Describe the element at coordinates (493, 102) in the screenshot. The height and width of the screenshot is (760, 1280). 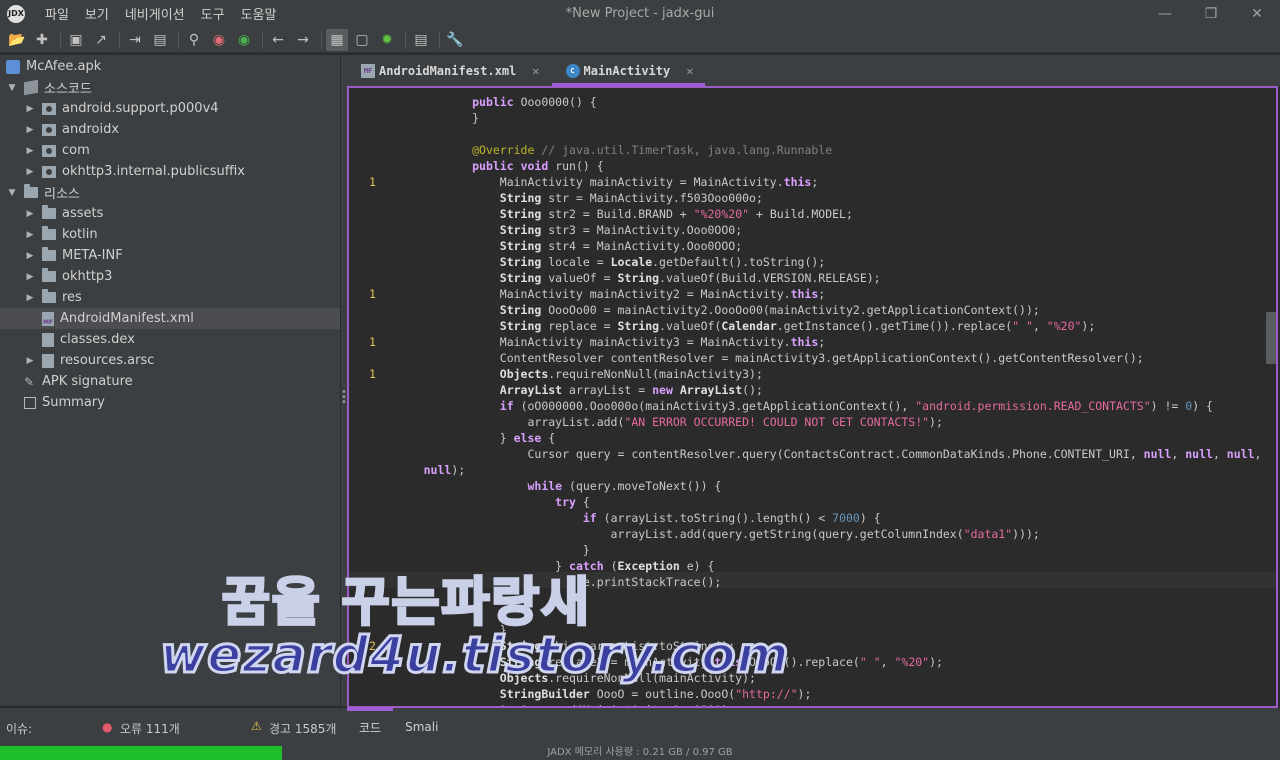
I see `code-line: public Ooo0000() {` at that location.